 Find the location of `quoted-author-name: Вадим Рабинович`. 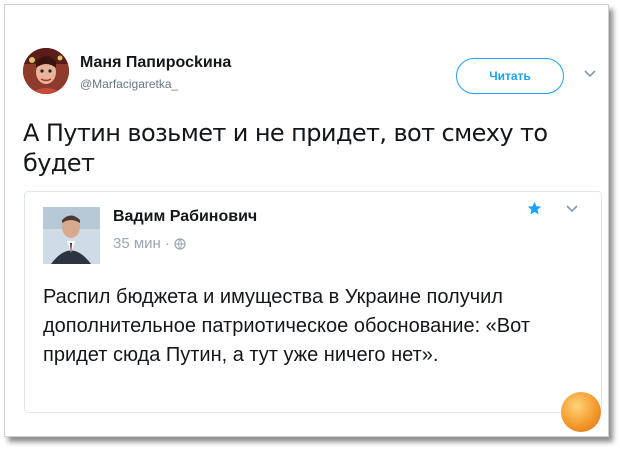

quoted-author-name: Вадим Рабинович is located at coordinates (185, 217).